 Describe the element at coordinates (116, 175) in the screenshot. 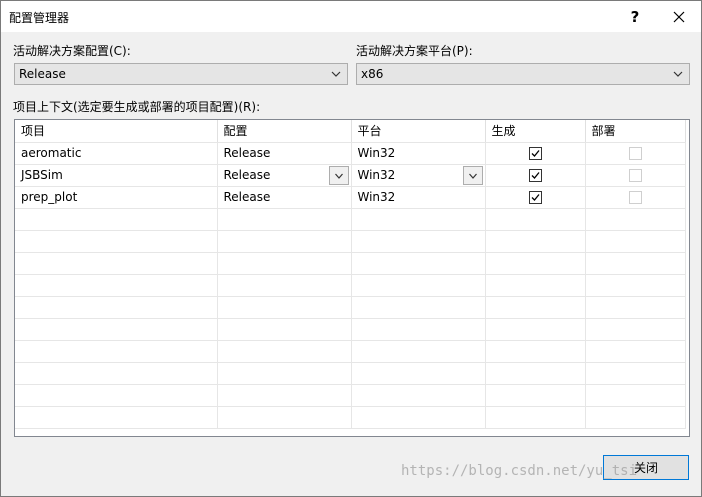

I see `project-name-cell: JSBSim` at that location.